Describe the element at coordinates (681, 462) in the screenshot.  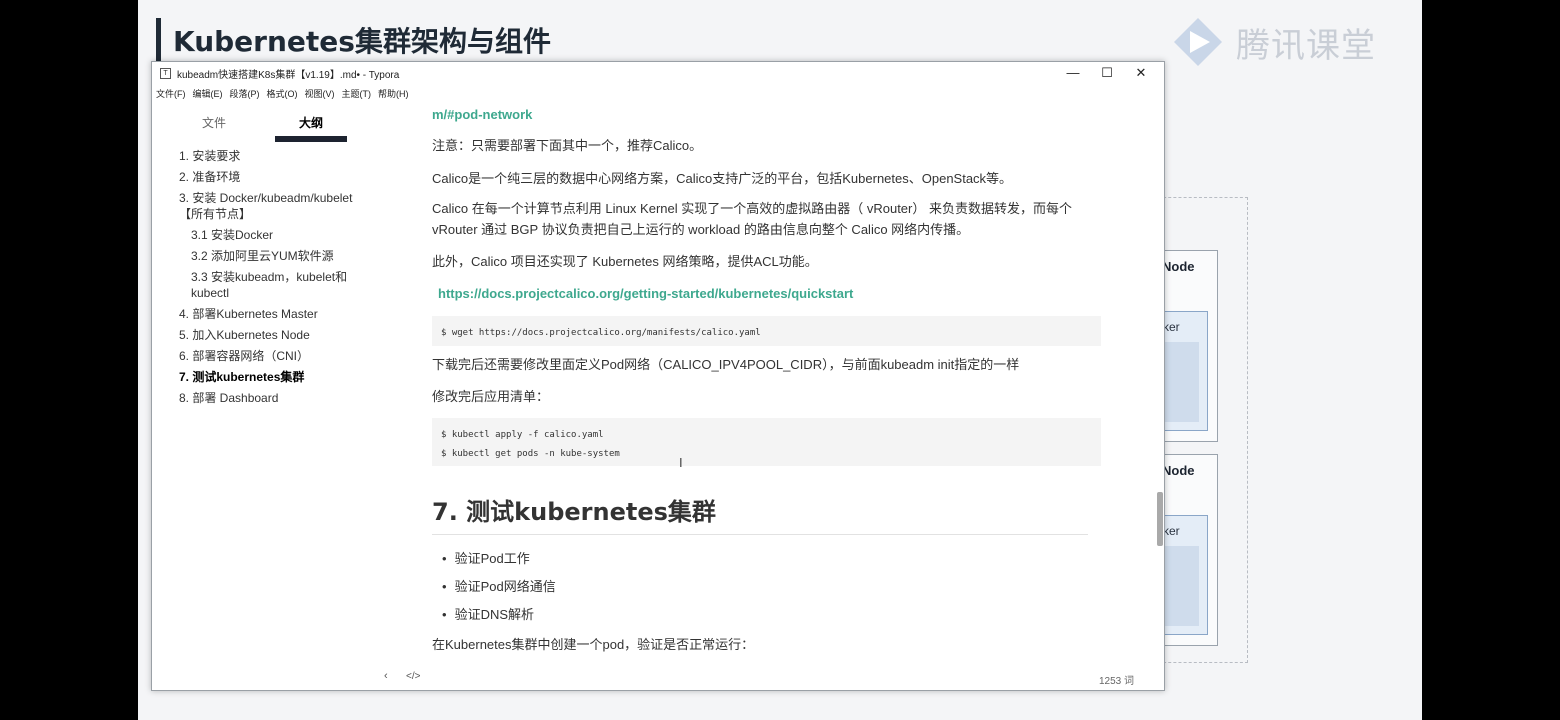
I see `text-cursor-icon: I` at that location.